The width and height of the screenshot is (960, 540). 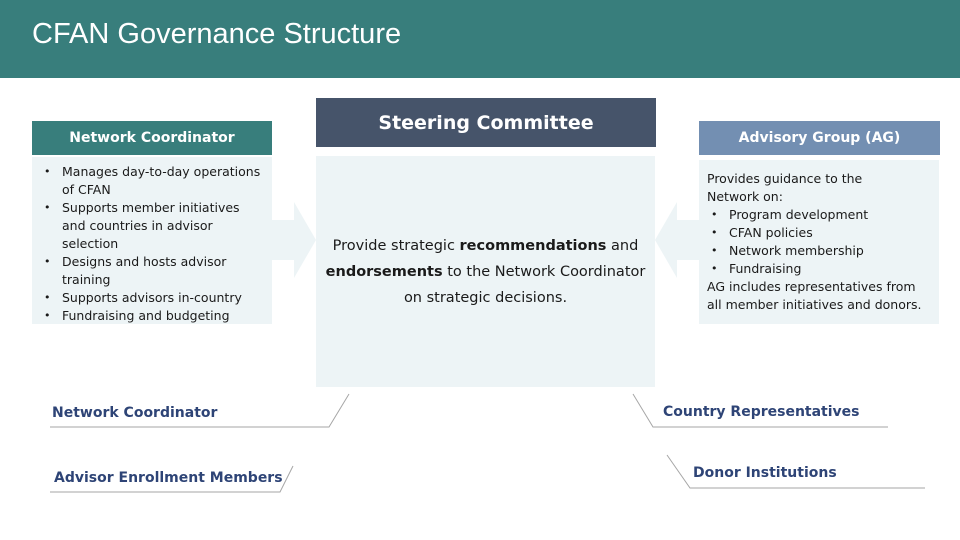 What do you see at coordinates (135, 413) in the screenshot?
I see `label-network-coordinator: Network Coordinator` at bounding box center [135, 413].